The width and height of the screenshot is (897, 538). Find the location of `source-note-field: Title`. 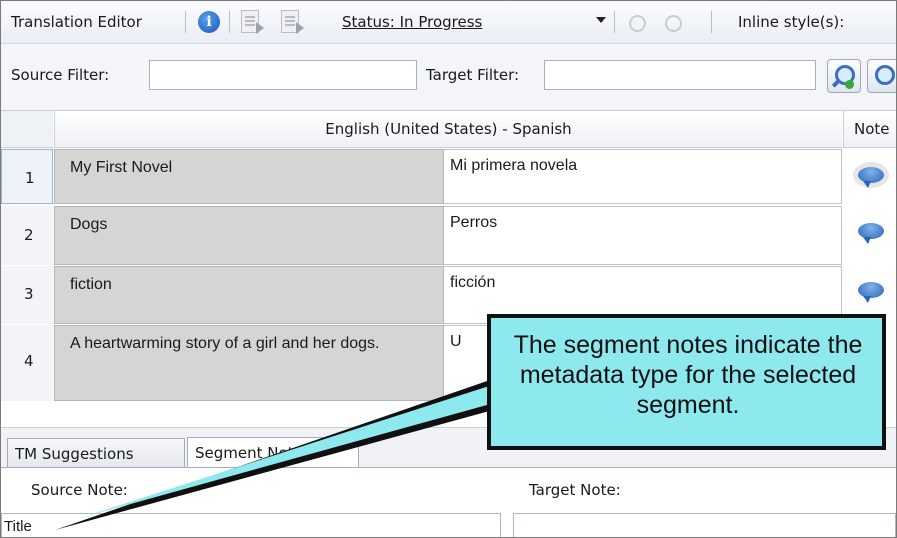

source-note-field: Title is located at coordinates (251, 525).